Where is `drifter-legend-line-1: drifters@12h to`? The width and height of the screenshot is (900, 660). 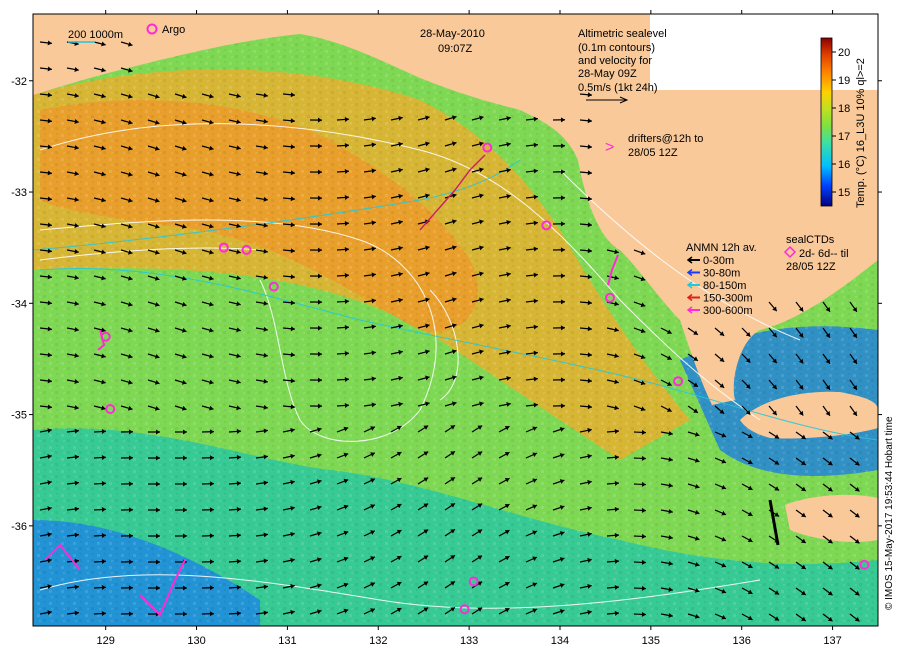
drifter-legend-line-1: drifters@12h to is located at coordinates (665, 139).